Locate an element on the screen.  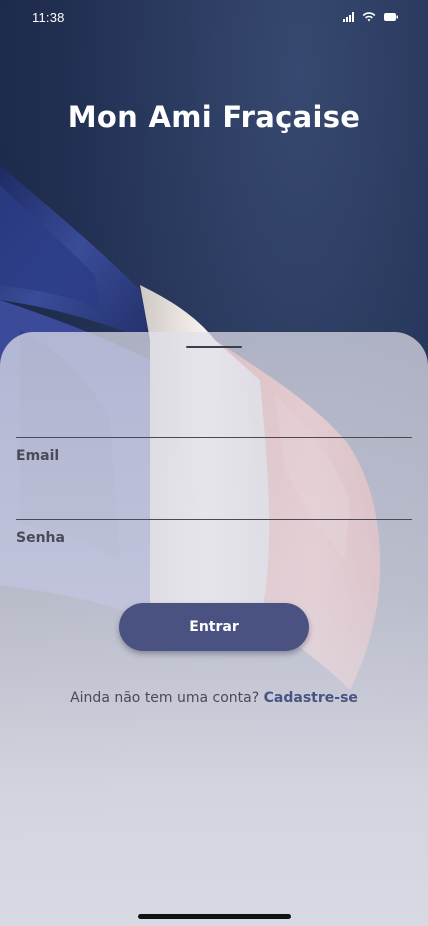
password-field-group is located at coordinates (214, 500).